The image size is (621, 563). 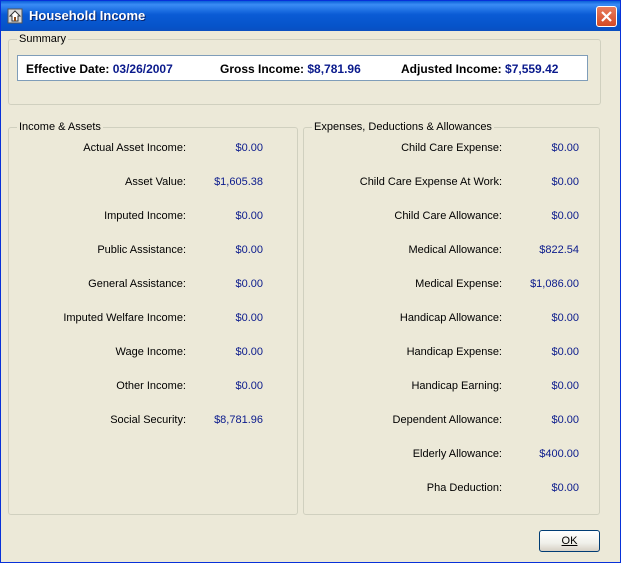 What do you see at coordinates (565, 386) in the screenshot?
I see `handicap-earning-value: $0.00` at bounding box center [565, 386].